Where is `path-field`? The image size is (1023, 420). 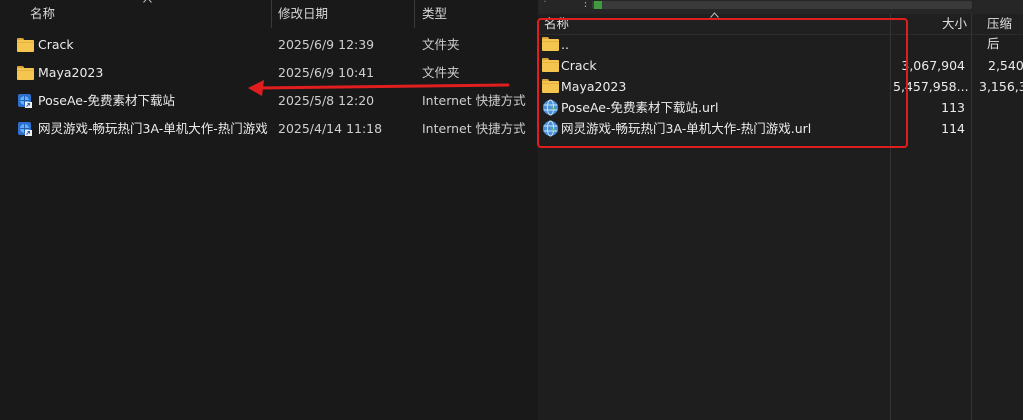 path-field is located at coordinates (782, 5).